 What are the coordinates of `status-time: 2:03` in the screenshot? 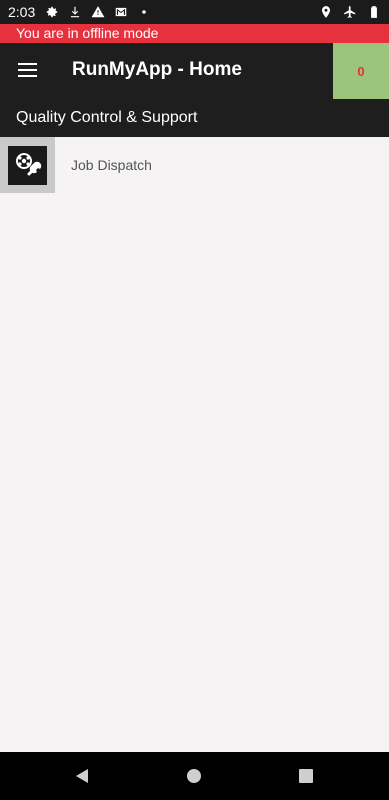 It's located at (22, 12).